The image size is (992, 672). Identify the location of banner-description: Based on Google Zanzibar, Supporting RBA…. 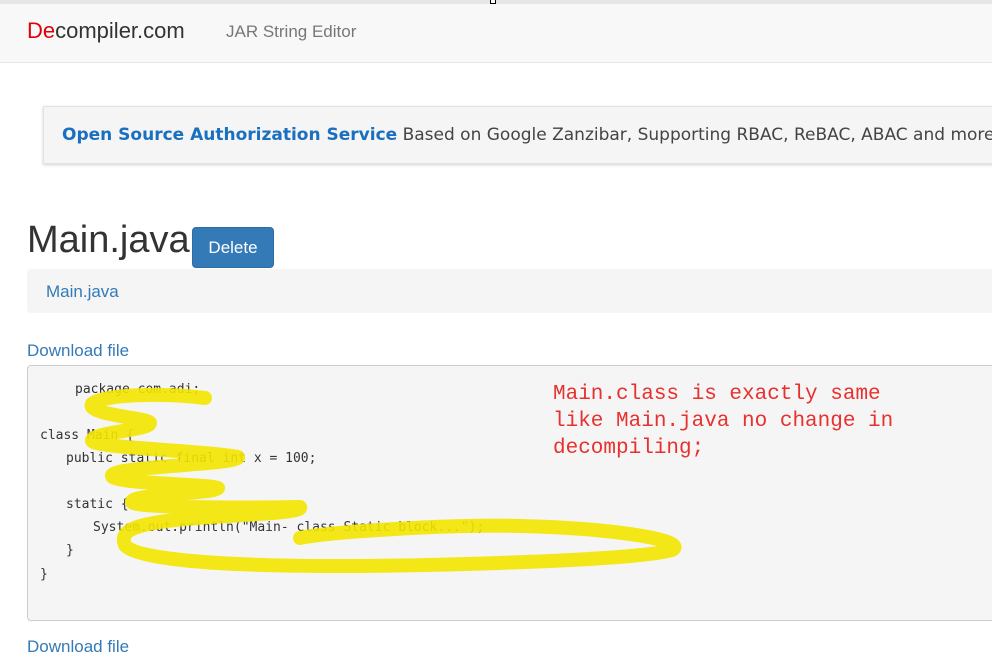
(694, 135).